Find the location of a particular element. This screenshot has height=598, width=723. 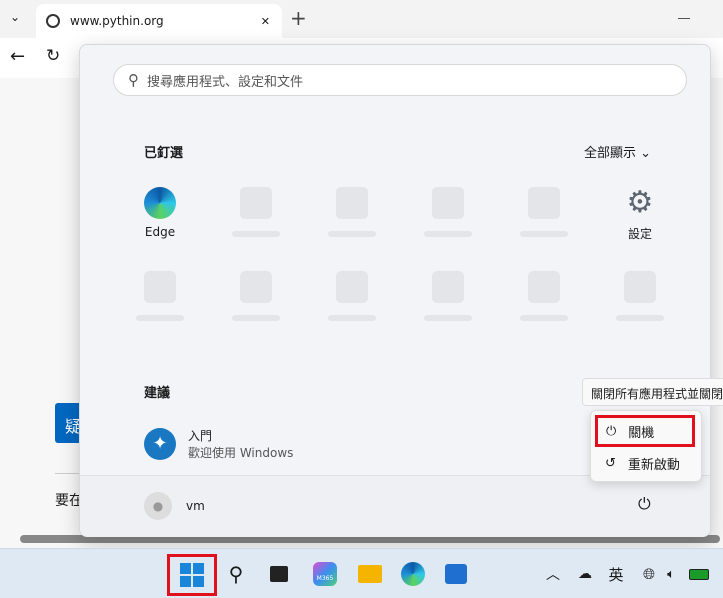

tab-close-icon: ✕ is located at coordinates (265, 21).